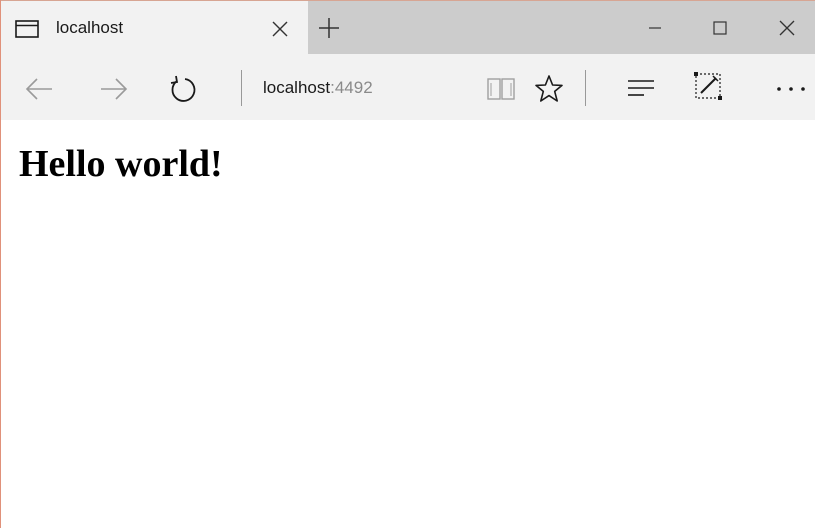 The width and height of the screenshot is (815, 528). Describe the element at coordinates (154, 28) in the screenshot. I see `browser-tab: localhost` at that location.